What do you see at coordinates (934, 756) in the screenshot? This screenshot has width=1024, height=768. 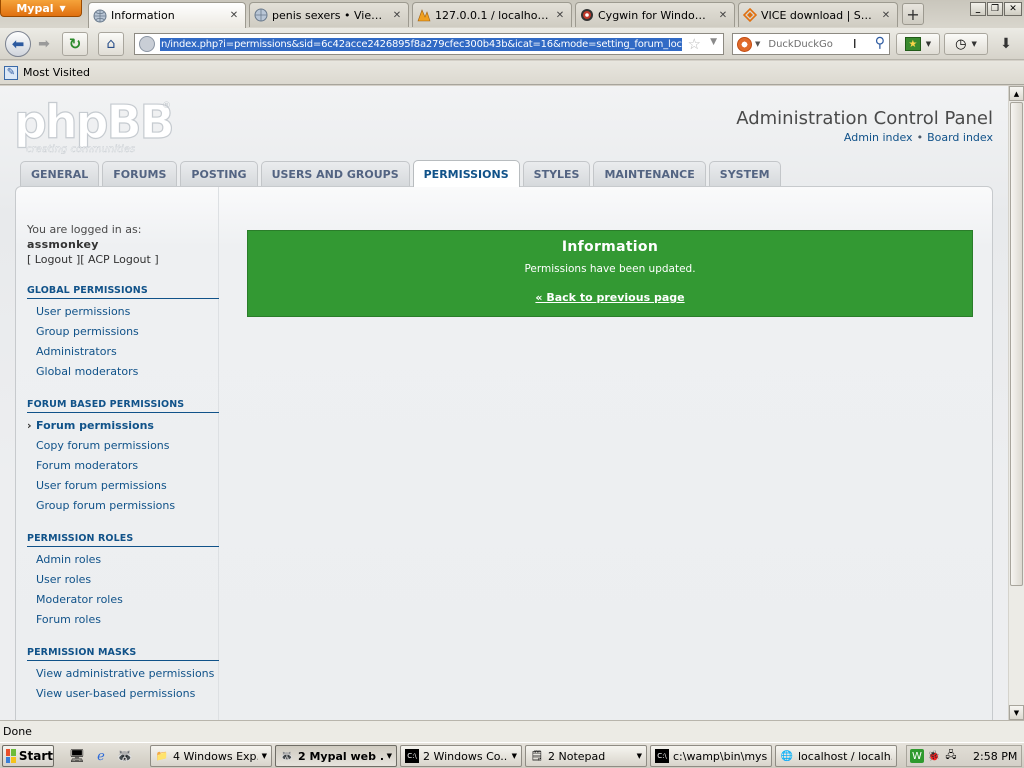 I see `tray-app-icon: 🐞` at bounding box center [934, 756].